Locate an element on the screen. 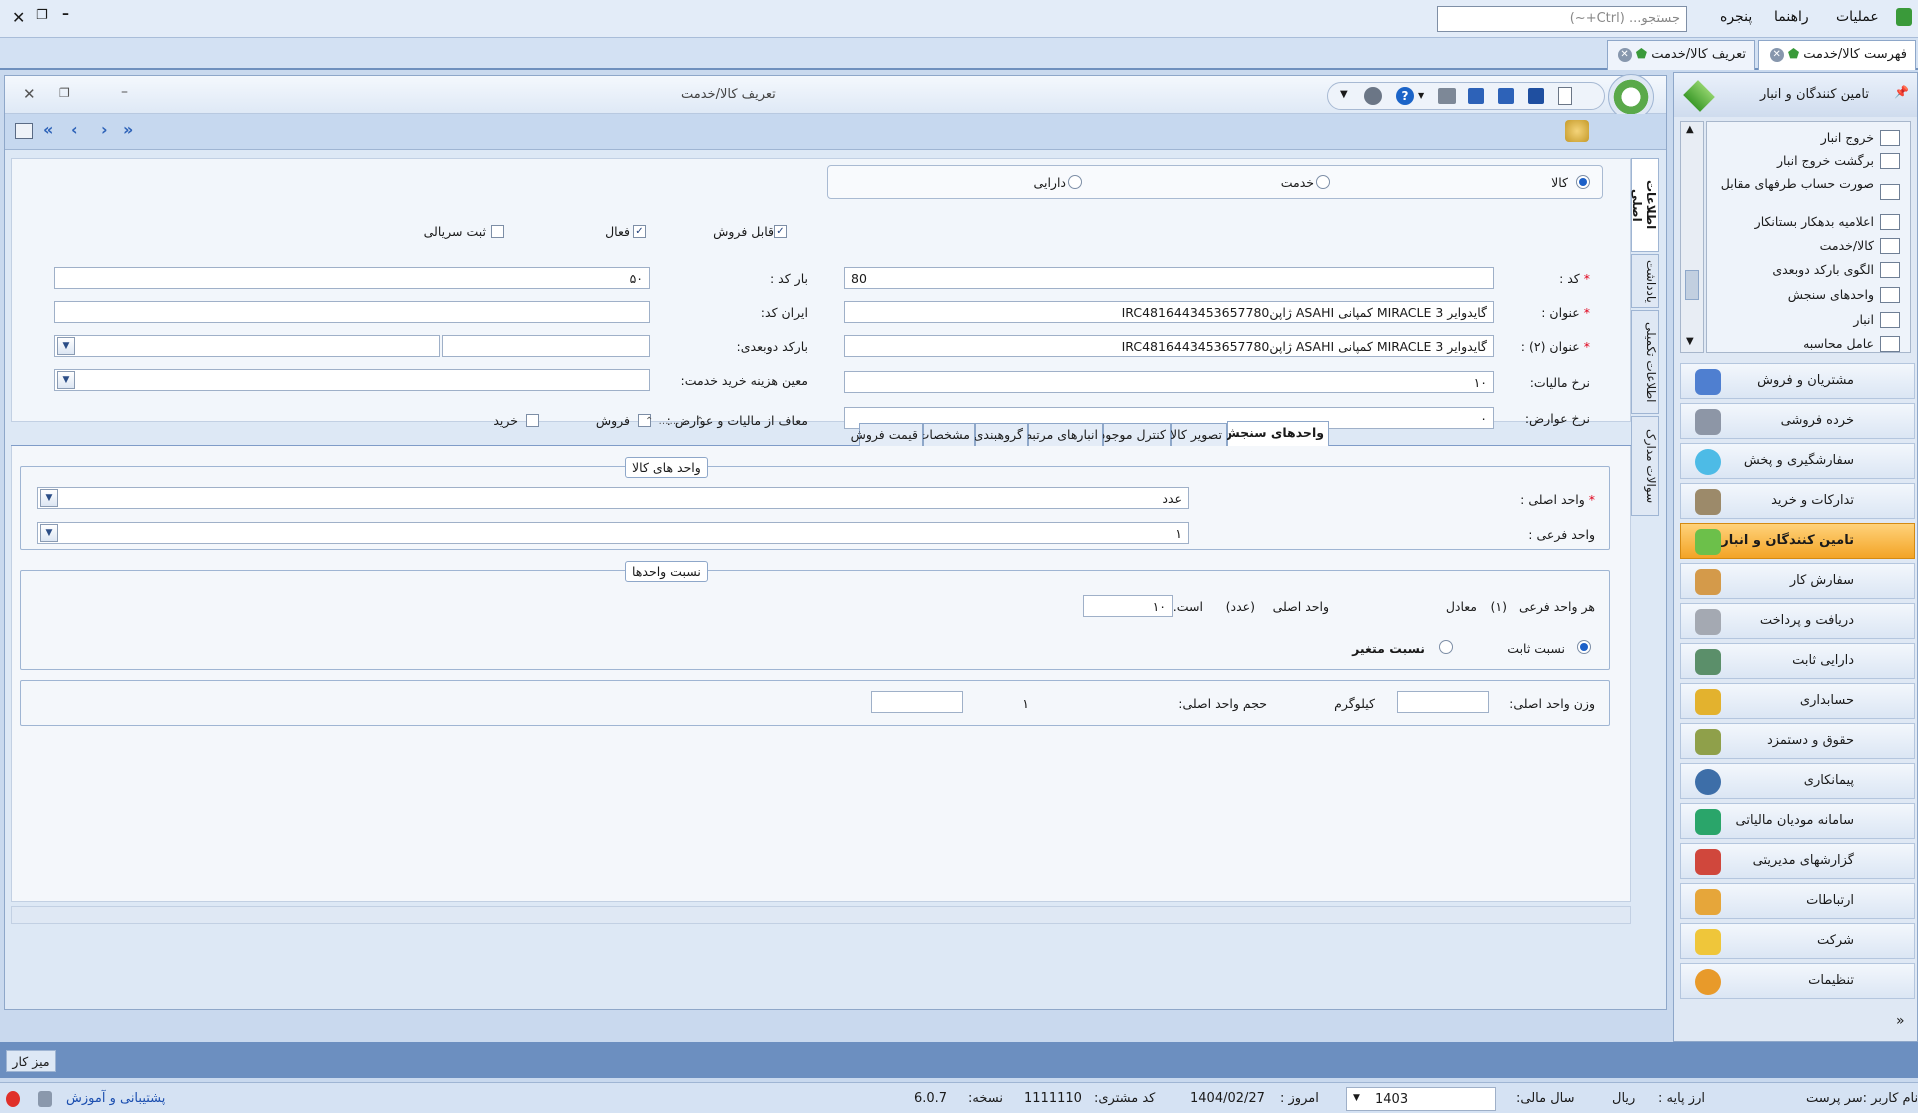  type-radio-service is located at coordinates (1323, 182).